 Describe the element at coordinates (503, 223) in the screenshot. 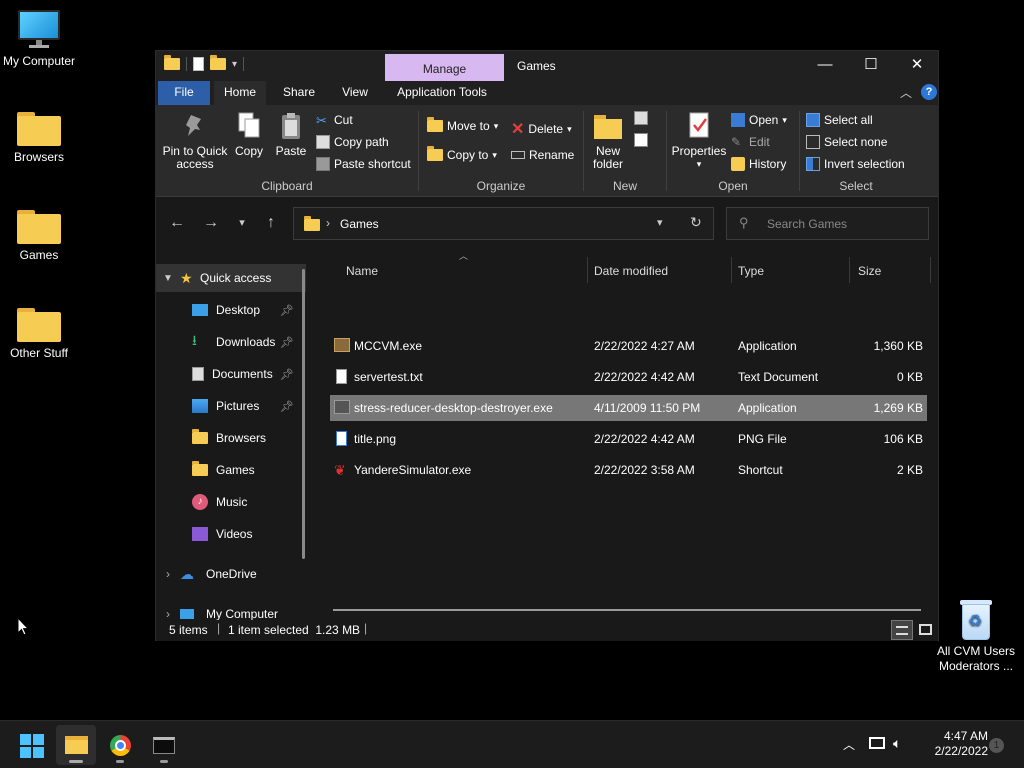

I see `address-bar: › Games ▾ ↻` at that location.